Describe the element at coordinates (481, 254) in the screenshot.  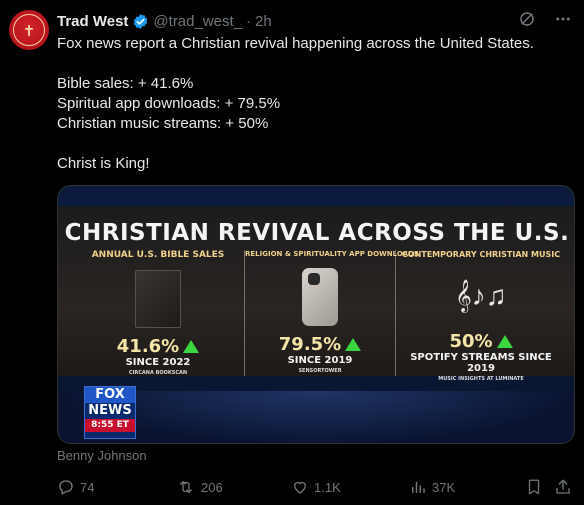
I see `stat-heading: CONTEMPORARY CHRISTIAN MUSIC` at that location.